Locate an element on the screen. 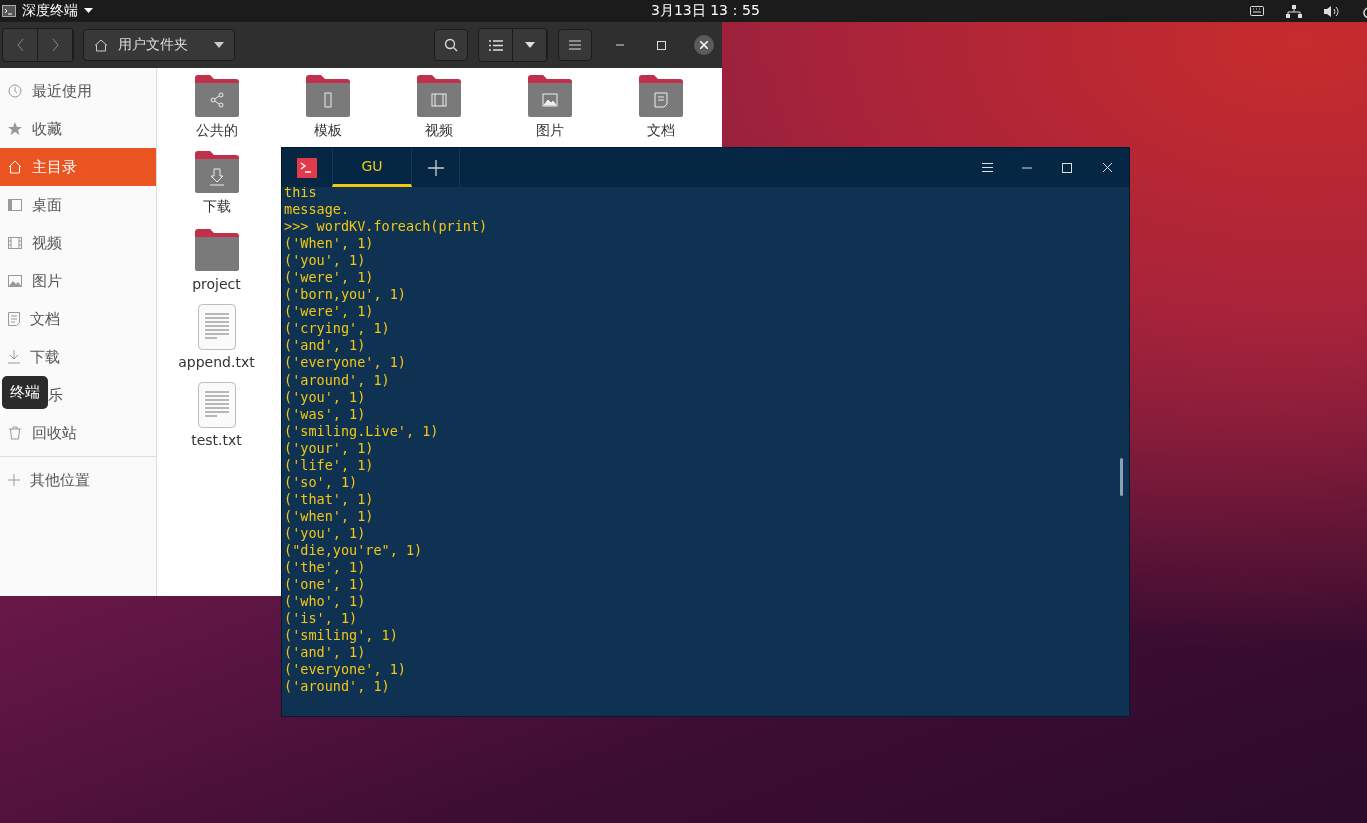  sidebar-item: 文档 is located at coordinates (78, 319).